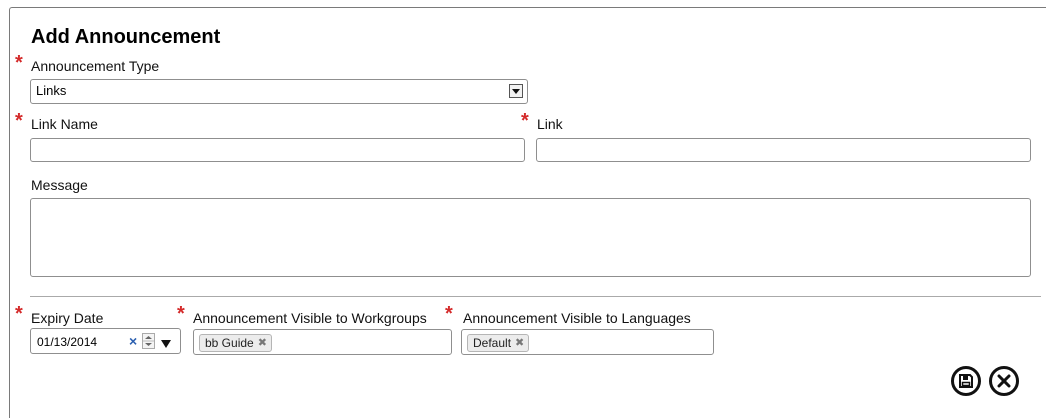 The height and width of the screenshot is (420, 1051). Describe the element at coordinates (59, 185) in the screenshot. I see `message-label: Message` at that location.